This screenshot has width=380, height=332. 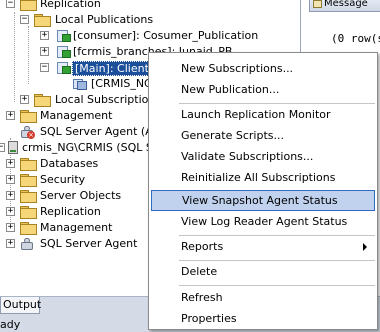 What do you see at coordinates (317, 4) in the screenshot?
I see `message-icon` at bounding box center [317, 4].